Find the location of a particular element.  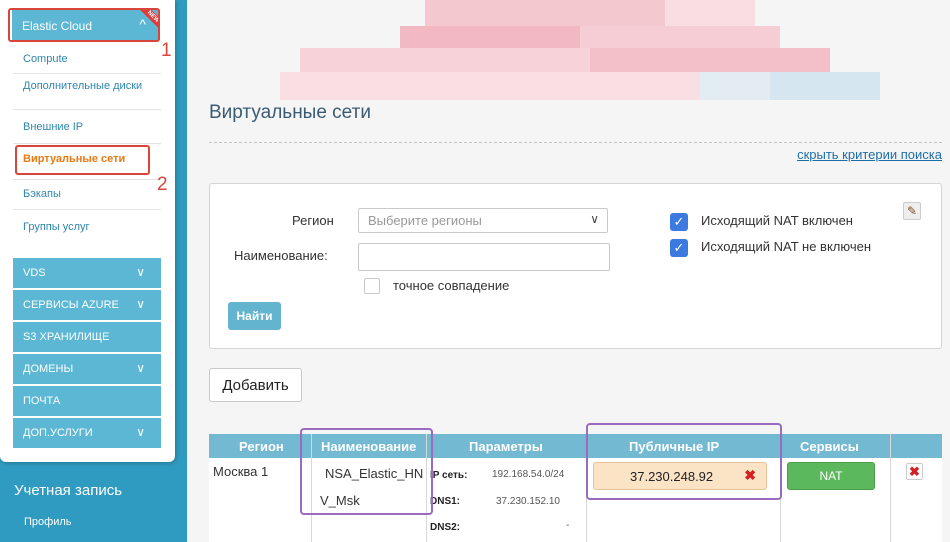

menu-category-additional: ДОП.УСЛУГИ ∨ is located at coordinates (87, 433).